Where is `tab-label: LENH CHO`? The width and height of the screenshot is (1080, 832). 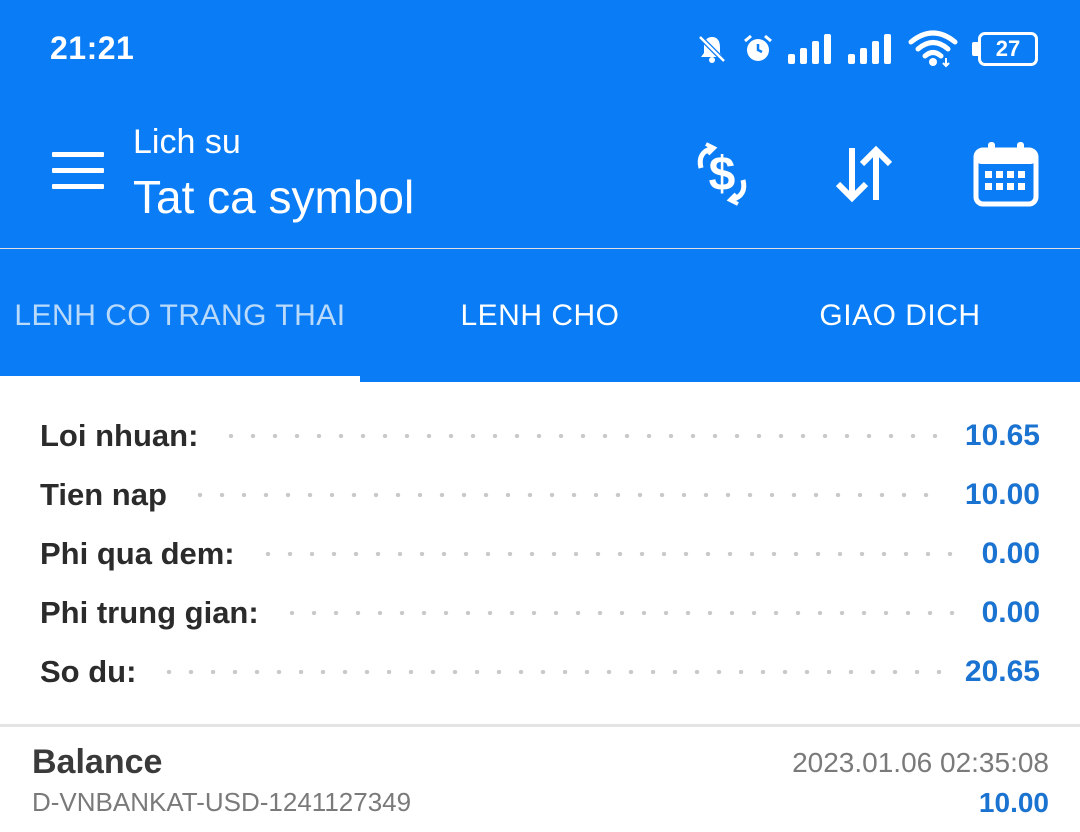 tab-label: LENH CHO is located at coordinates (540, 315).